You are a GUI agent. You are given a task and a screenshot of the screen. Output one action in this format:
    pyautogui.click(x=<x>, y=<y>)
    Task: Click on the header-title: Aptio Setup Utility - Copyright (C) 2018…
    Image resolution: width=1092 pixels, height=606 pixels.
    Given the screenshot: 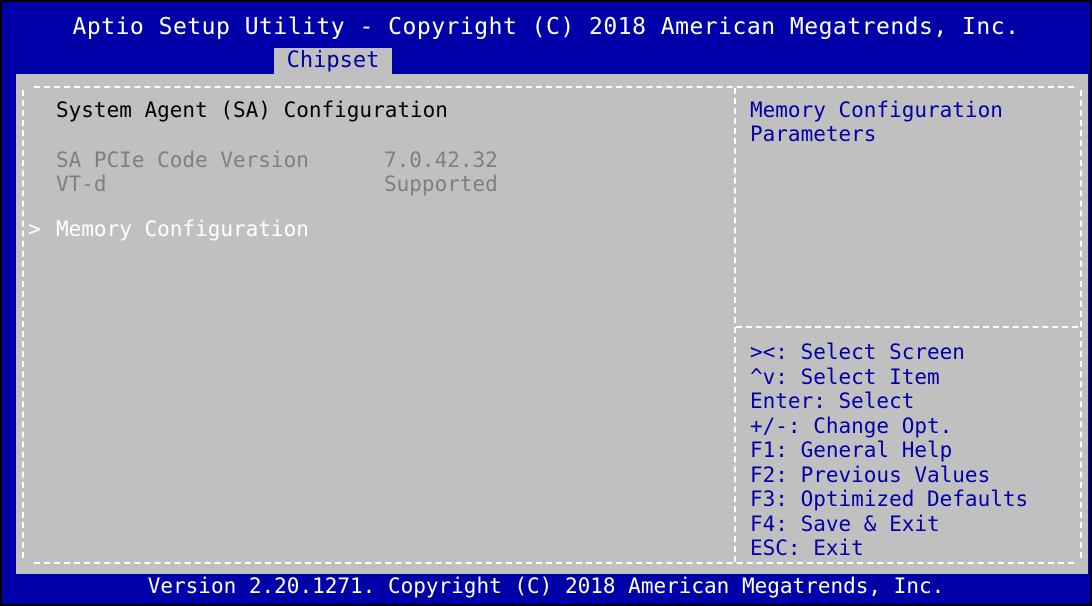 What is the action you would take?
    pyautogui.click(x=546, y=27)
    